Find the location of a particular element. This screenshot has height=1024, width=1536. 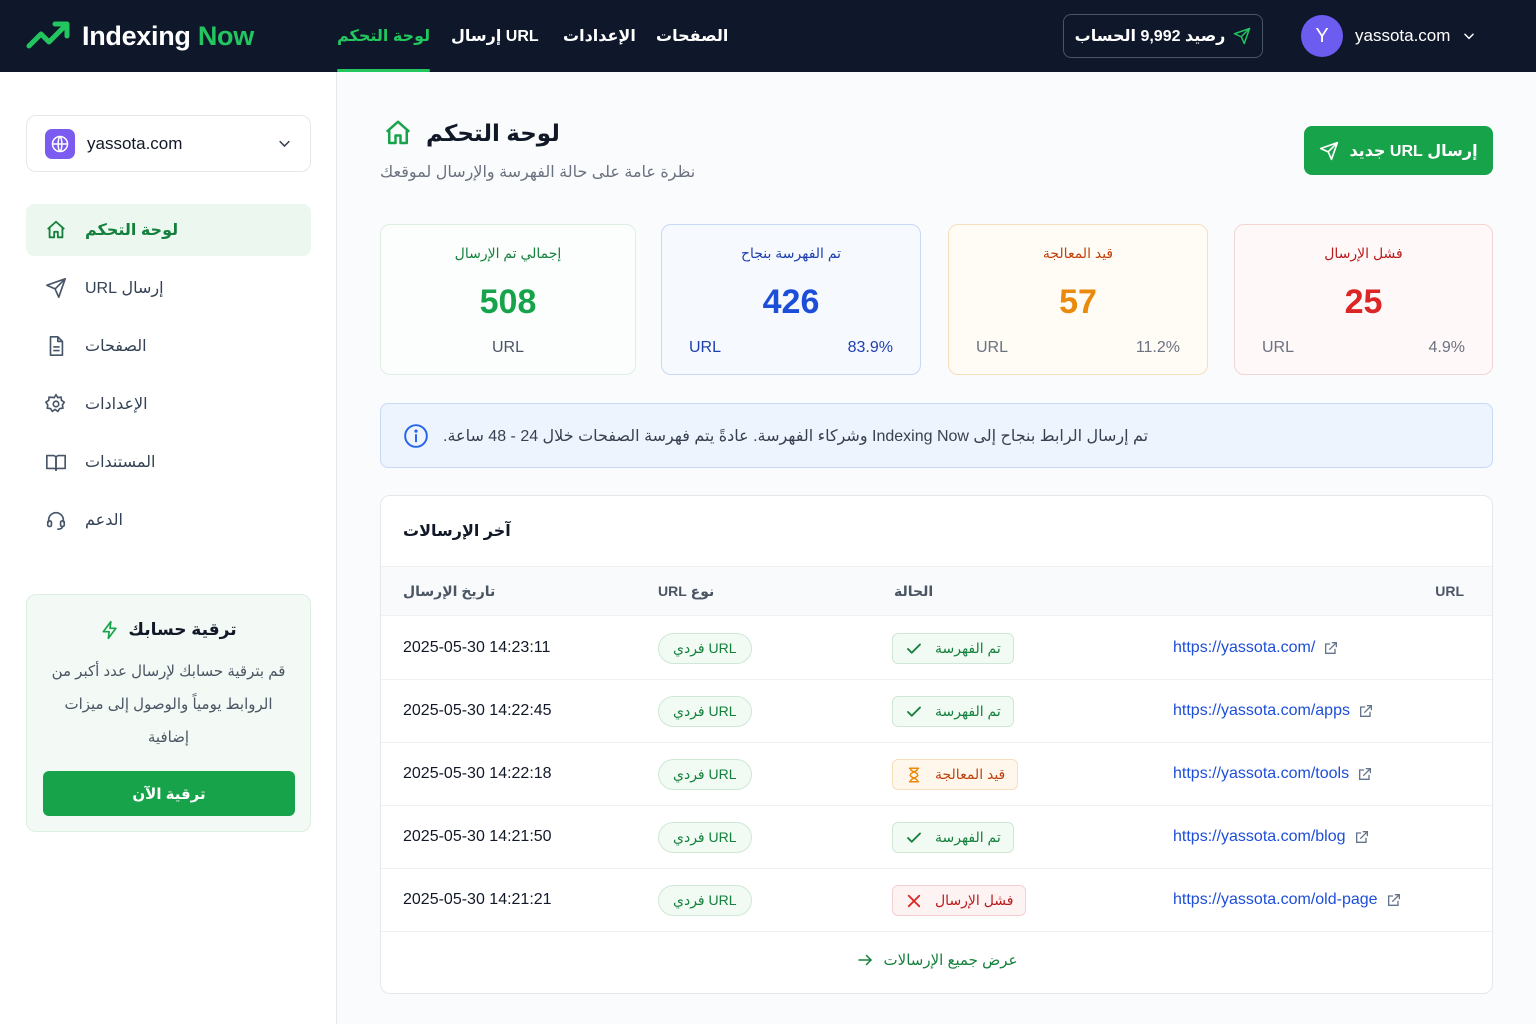

sidebar-item-label: لوحة التحكم is located at coordinates (132, 230).